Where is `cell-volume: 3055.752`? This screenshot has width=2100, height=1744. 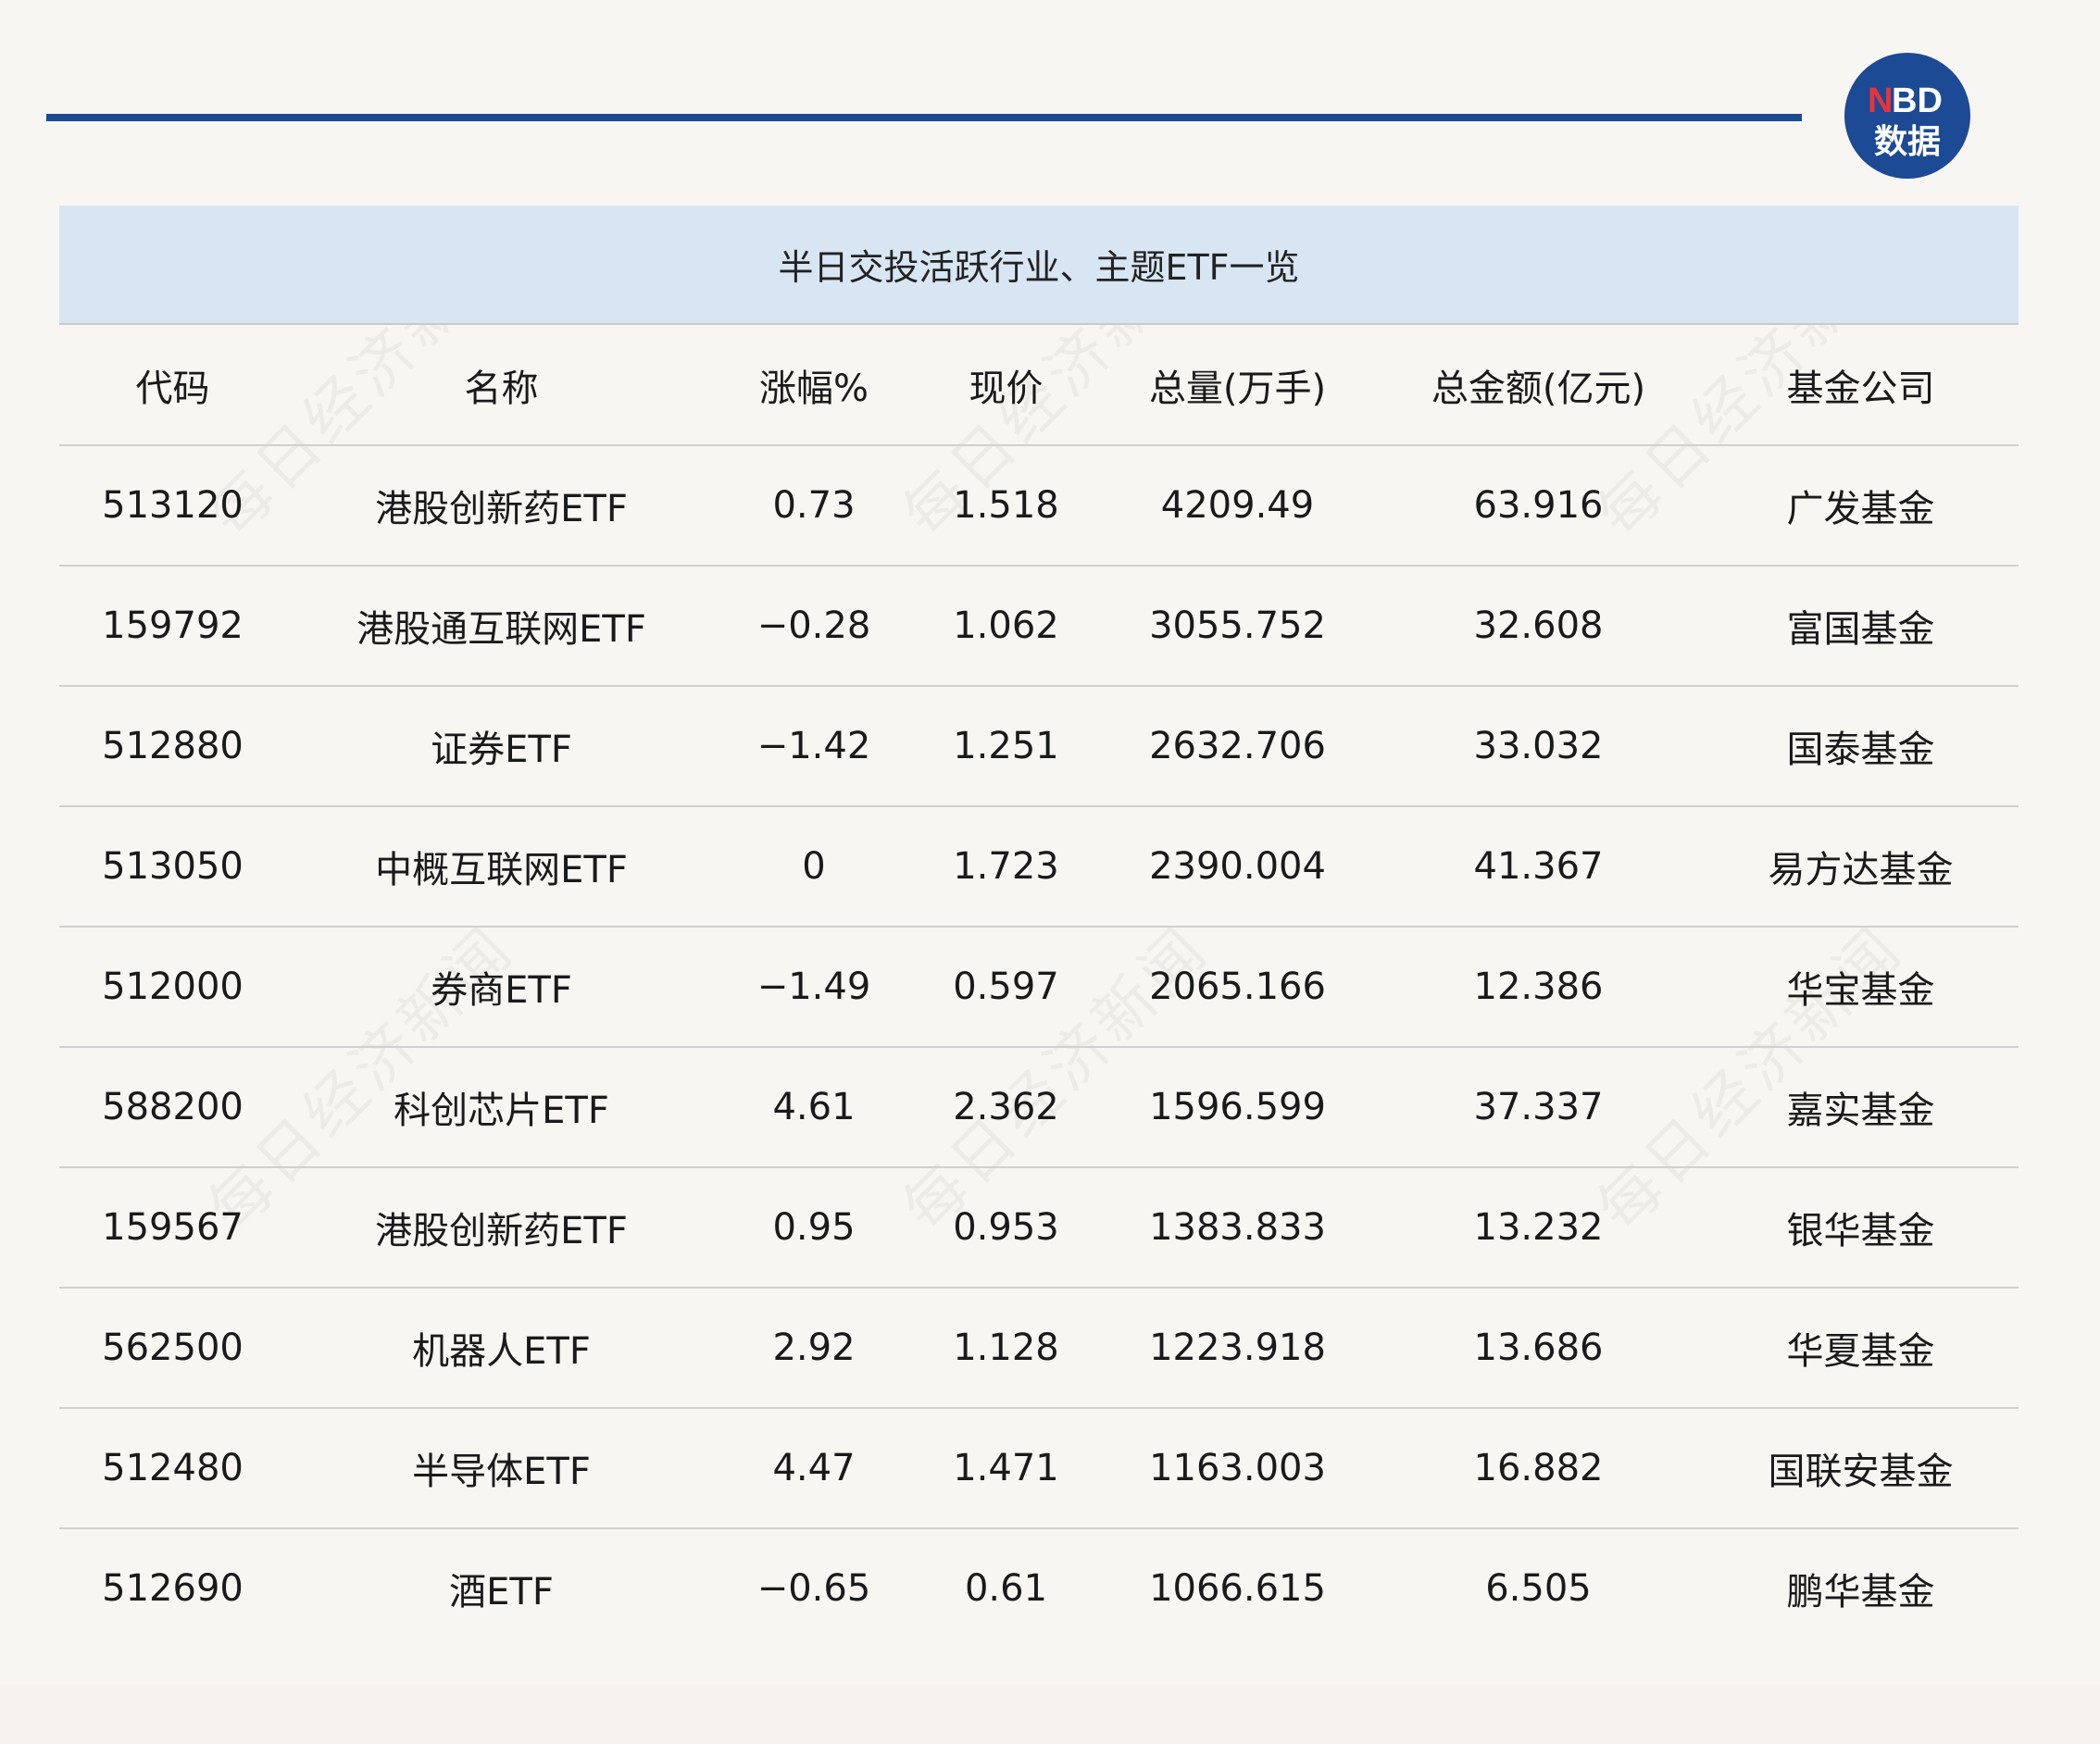 cell-volume: 3055.752 is located at coordinates (1237, 627).